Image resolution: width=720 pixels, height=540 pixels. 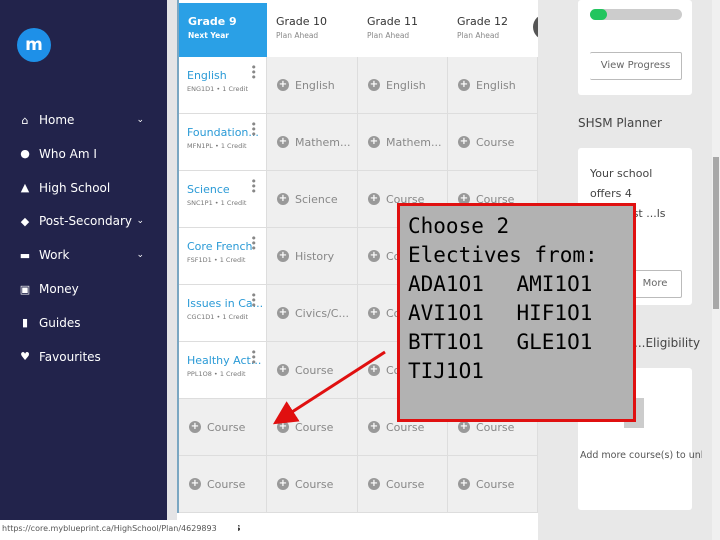 I want to click on callout-arrow, so click(x=329, y=387).